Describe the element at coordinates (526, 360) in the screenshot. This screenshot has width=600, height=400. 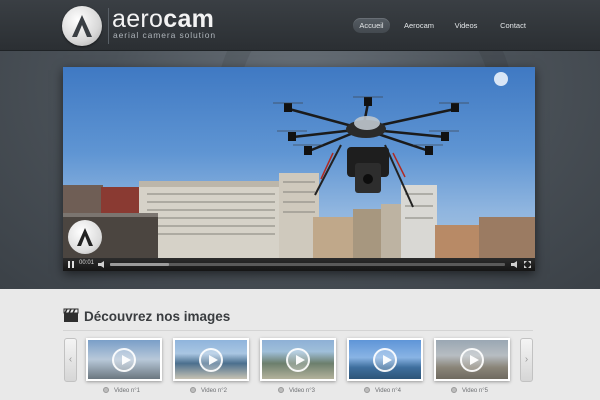
I see `carousel-next-button: ›` at that location.